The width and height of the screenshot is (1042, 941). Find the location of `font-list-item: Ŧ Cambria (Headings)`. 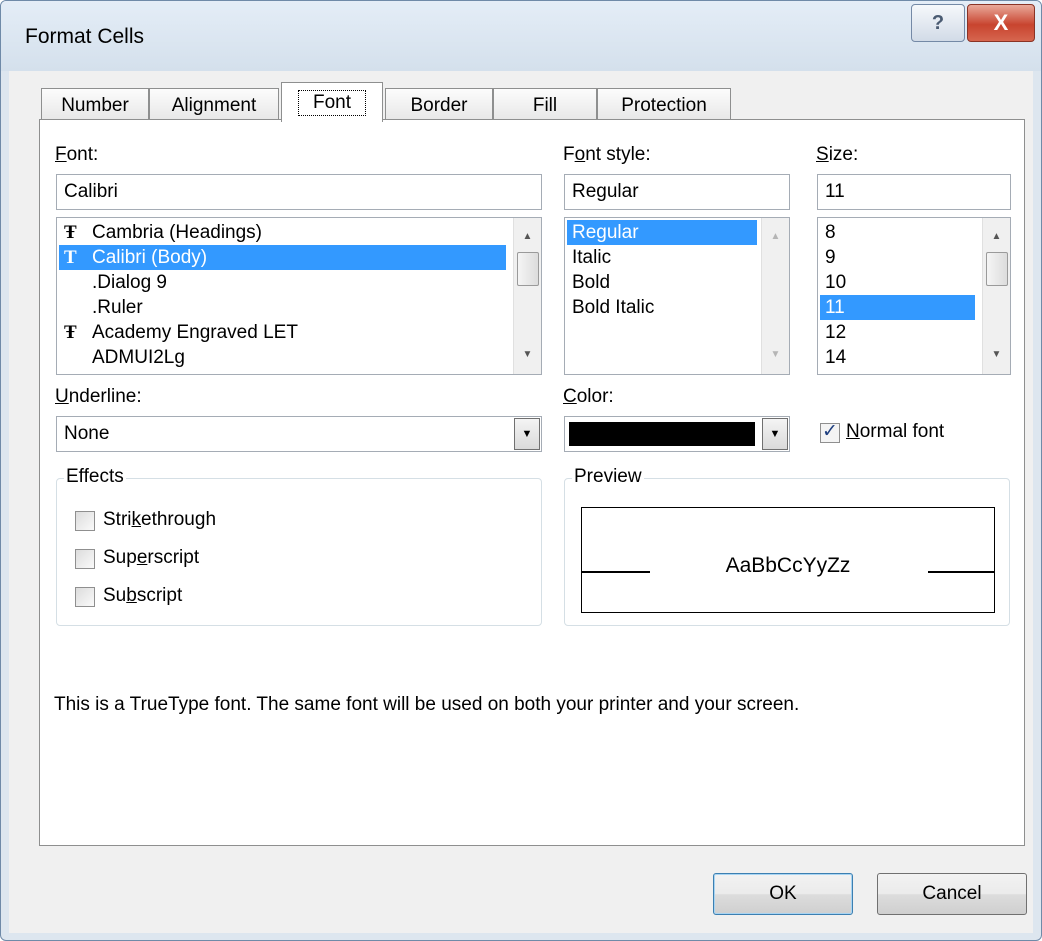

font-list-item: Ŧ Cambria (Headings) is located at coordinates (285, 232).